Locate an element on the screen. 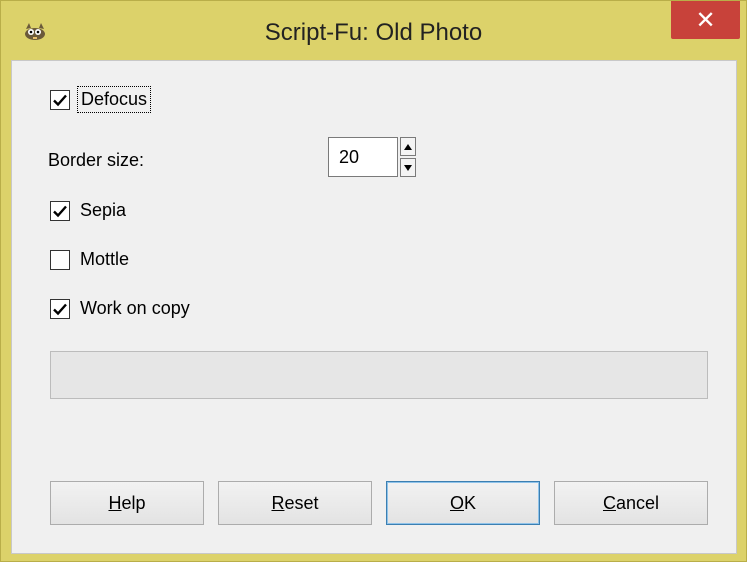  triangle-down-icon is located at coordinates (408, 167).